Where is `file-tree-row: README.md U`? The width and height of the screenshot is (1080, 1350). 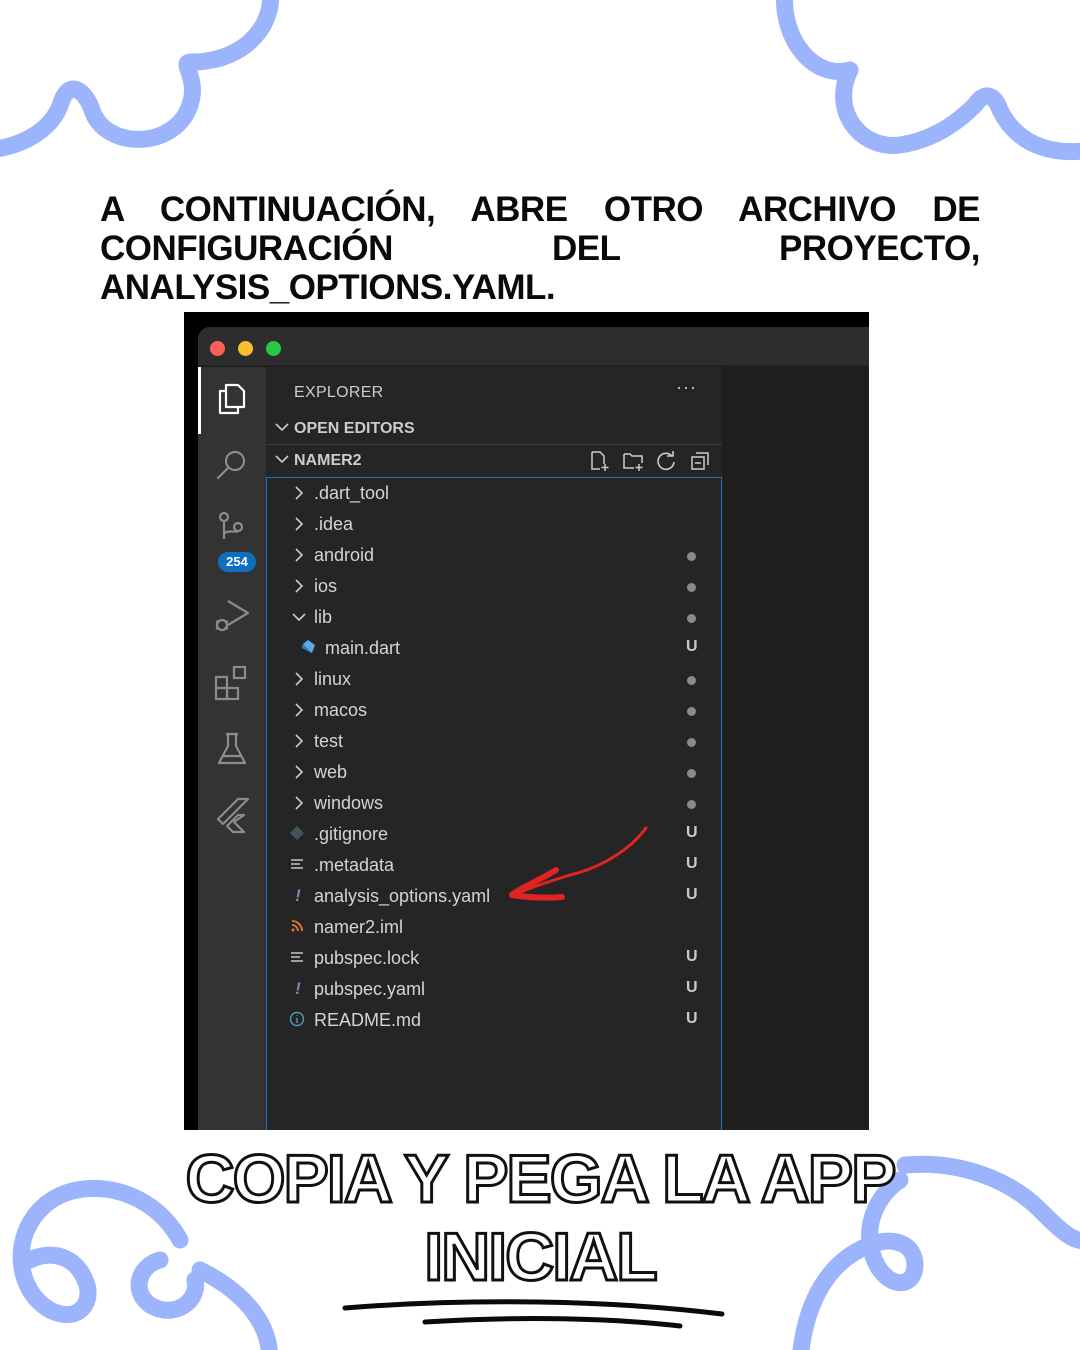
file-tree-row: README.md U is located at coordinates (494, 1020).